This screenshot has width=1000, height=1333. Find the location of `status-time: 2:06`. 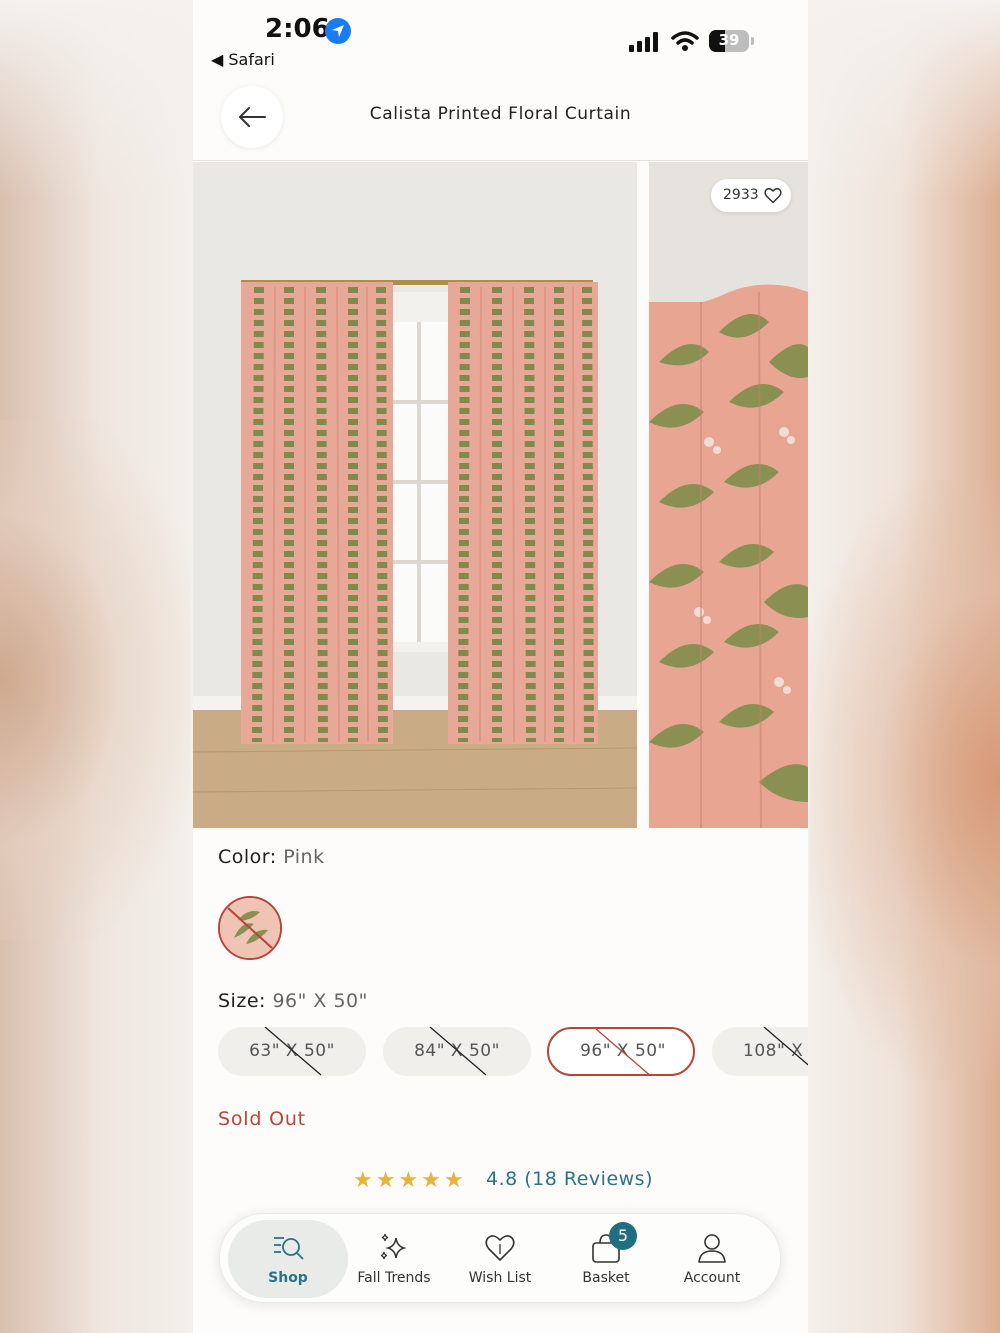

status-time: 2:06 is located at coordinates (297, 29).